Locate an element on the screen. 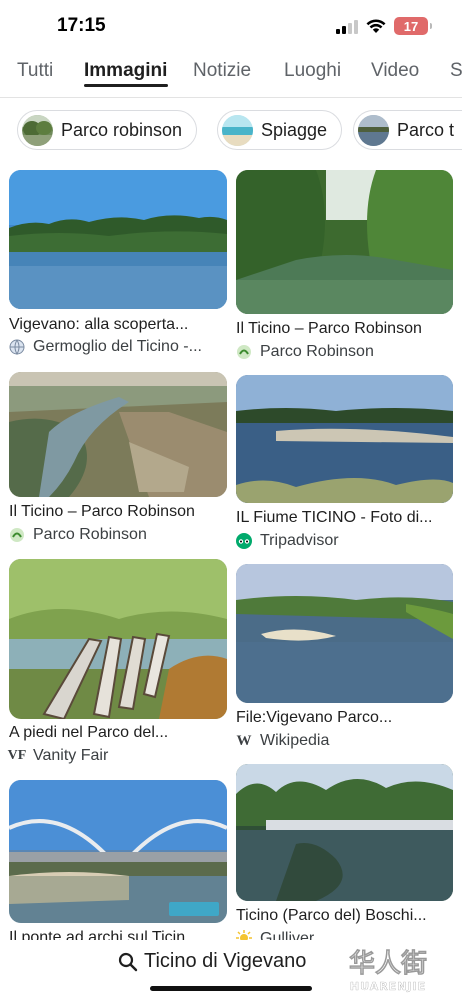 This screenshot has height=1000, width=462. result-source: VF Vanity Fair is located at coordinates (58, 756).